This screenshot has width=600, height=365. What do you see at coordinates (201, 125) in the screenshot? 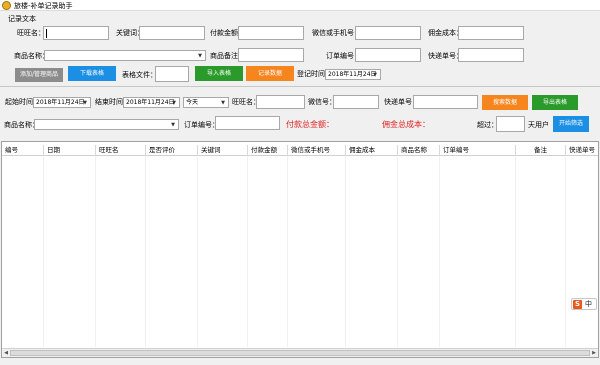
I see `search-order-label: 订单编号：` at bounding box center [201, 125].